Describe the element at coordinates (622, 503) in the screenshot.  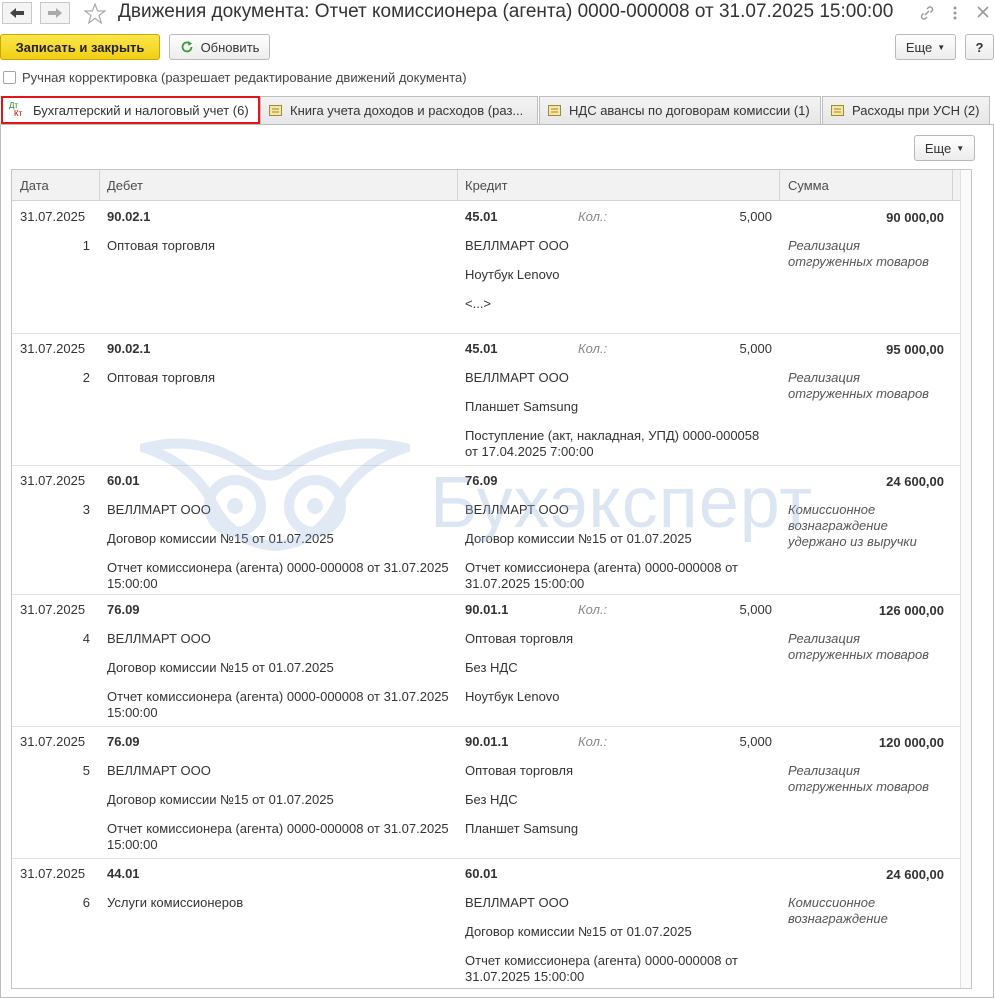
I see `watermark-text: Бухэксперт` at that location.